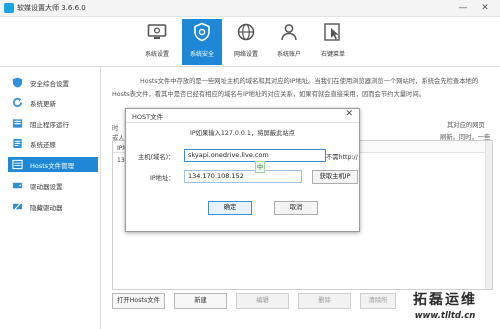  What do you see at coordinates (157, 42) in the screenshot?
I see `toolbar-item-system-settings: 系统设置` at bounding box center [157, 42].